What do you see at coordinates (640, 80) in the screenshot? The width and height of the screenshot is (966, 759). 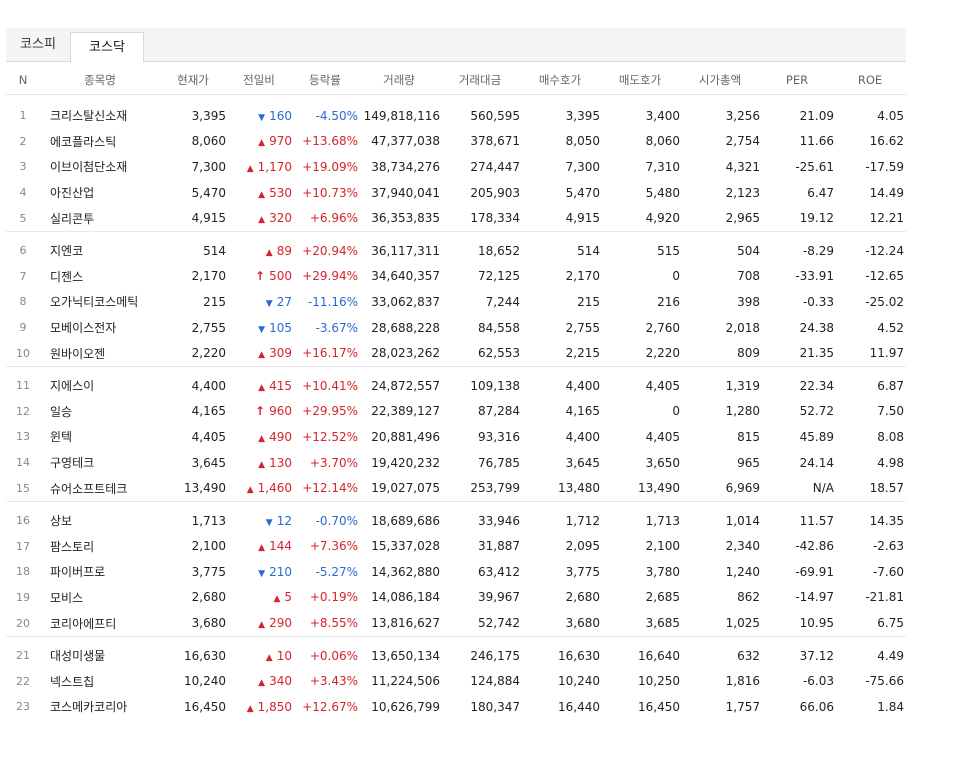 I see `column-header: 매도호가` at bounding box center [640, 80].